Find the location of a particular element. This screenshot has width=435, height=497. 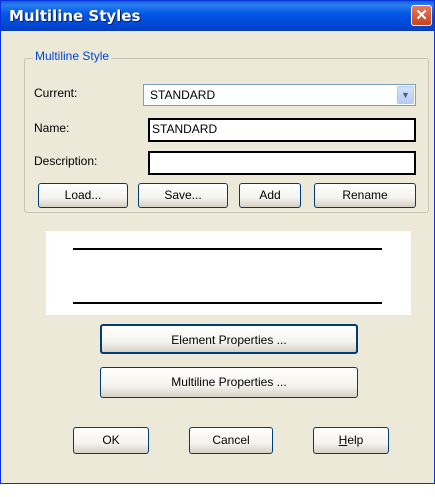

help-label-rest: elp is located at coordinates (355, 440).